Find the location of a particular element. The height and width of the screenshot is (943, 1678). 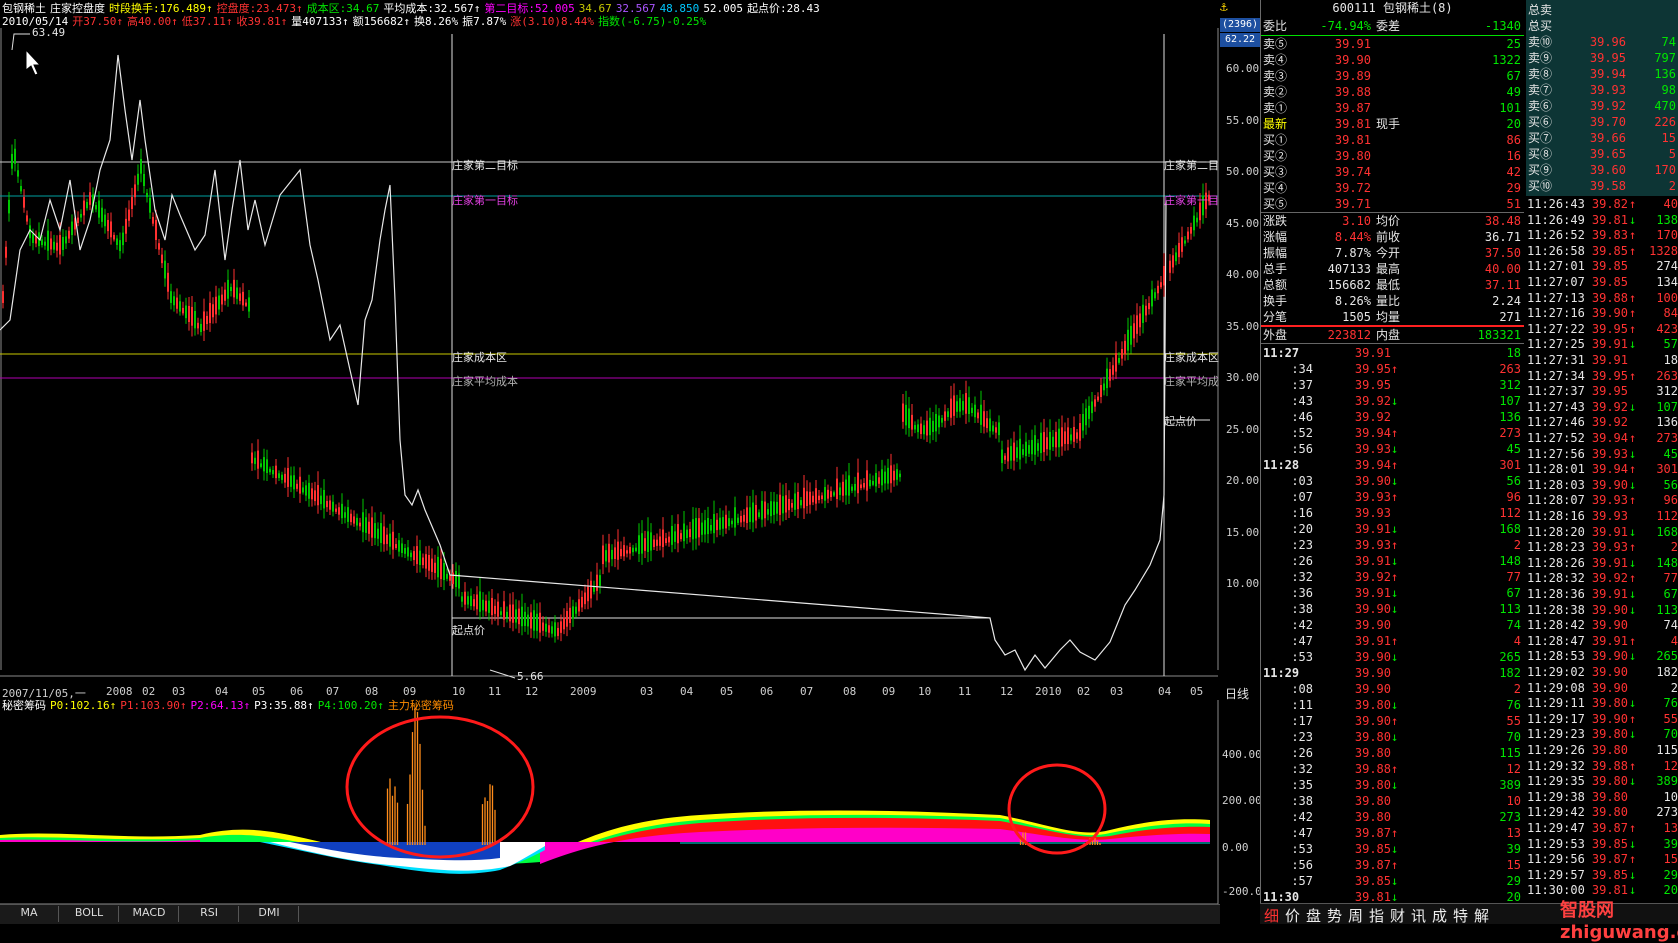

neipan-value: 183321 is located at coordinates (1499, 335).